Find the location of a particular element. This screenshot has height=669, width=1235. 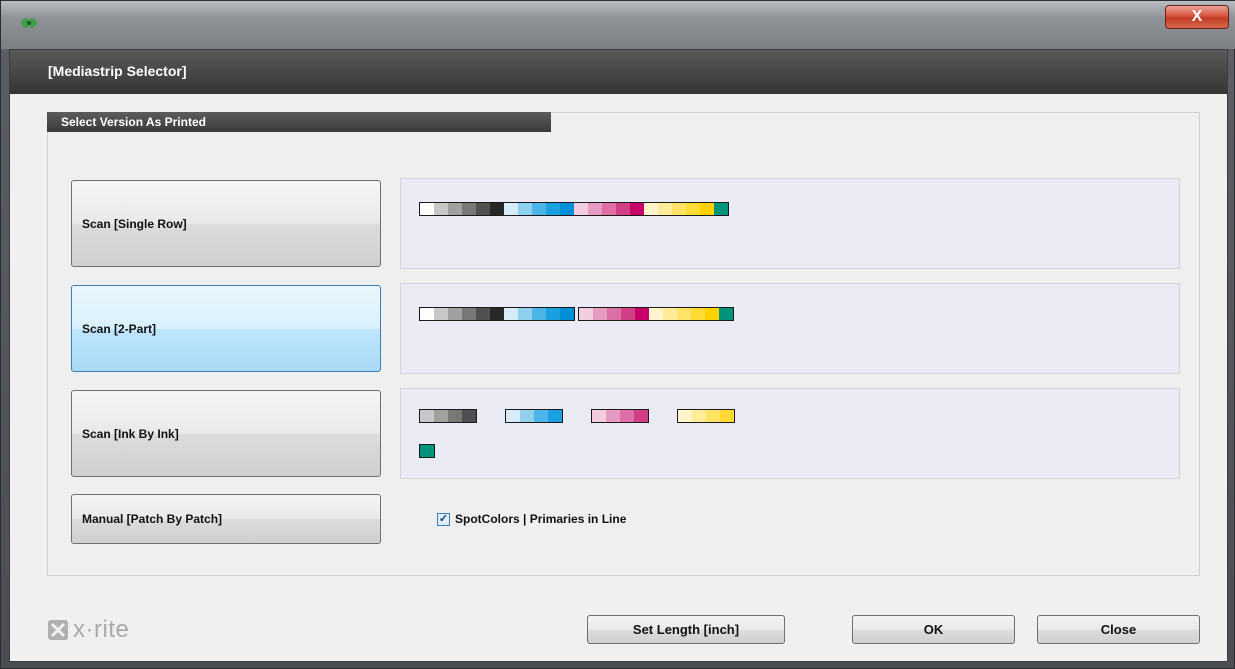

ink-strip-cyan is located at coordinates (534, 416).